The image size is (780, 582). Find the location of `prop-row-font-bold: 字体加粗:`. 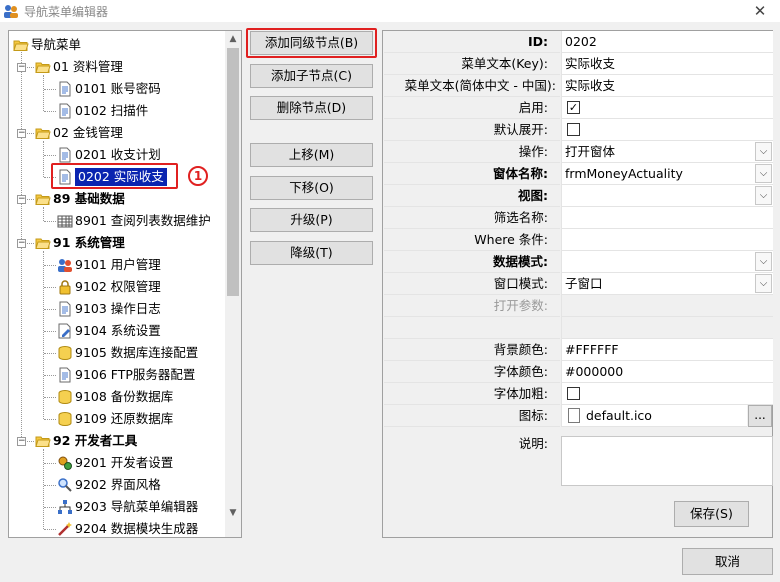

prop-row-font-bold: 字体加粗: is located at coordinates (578, 394).